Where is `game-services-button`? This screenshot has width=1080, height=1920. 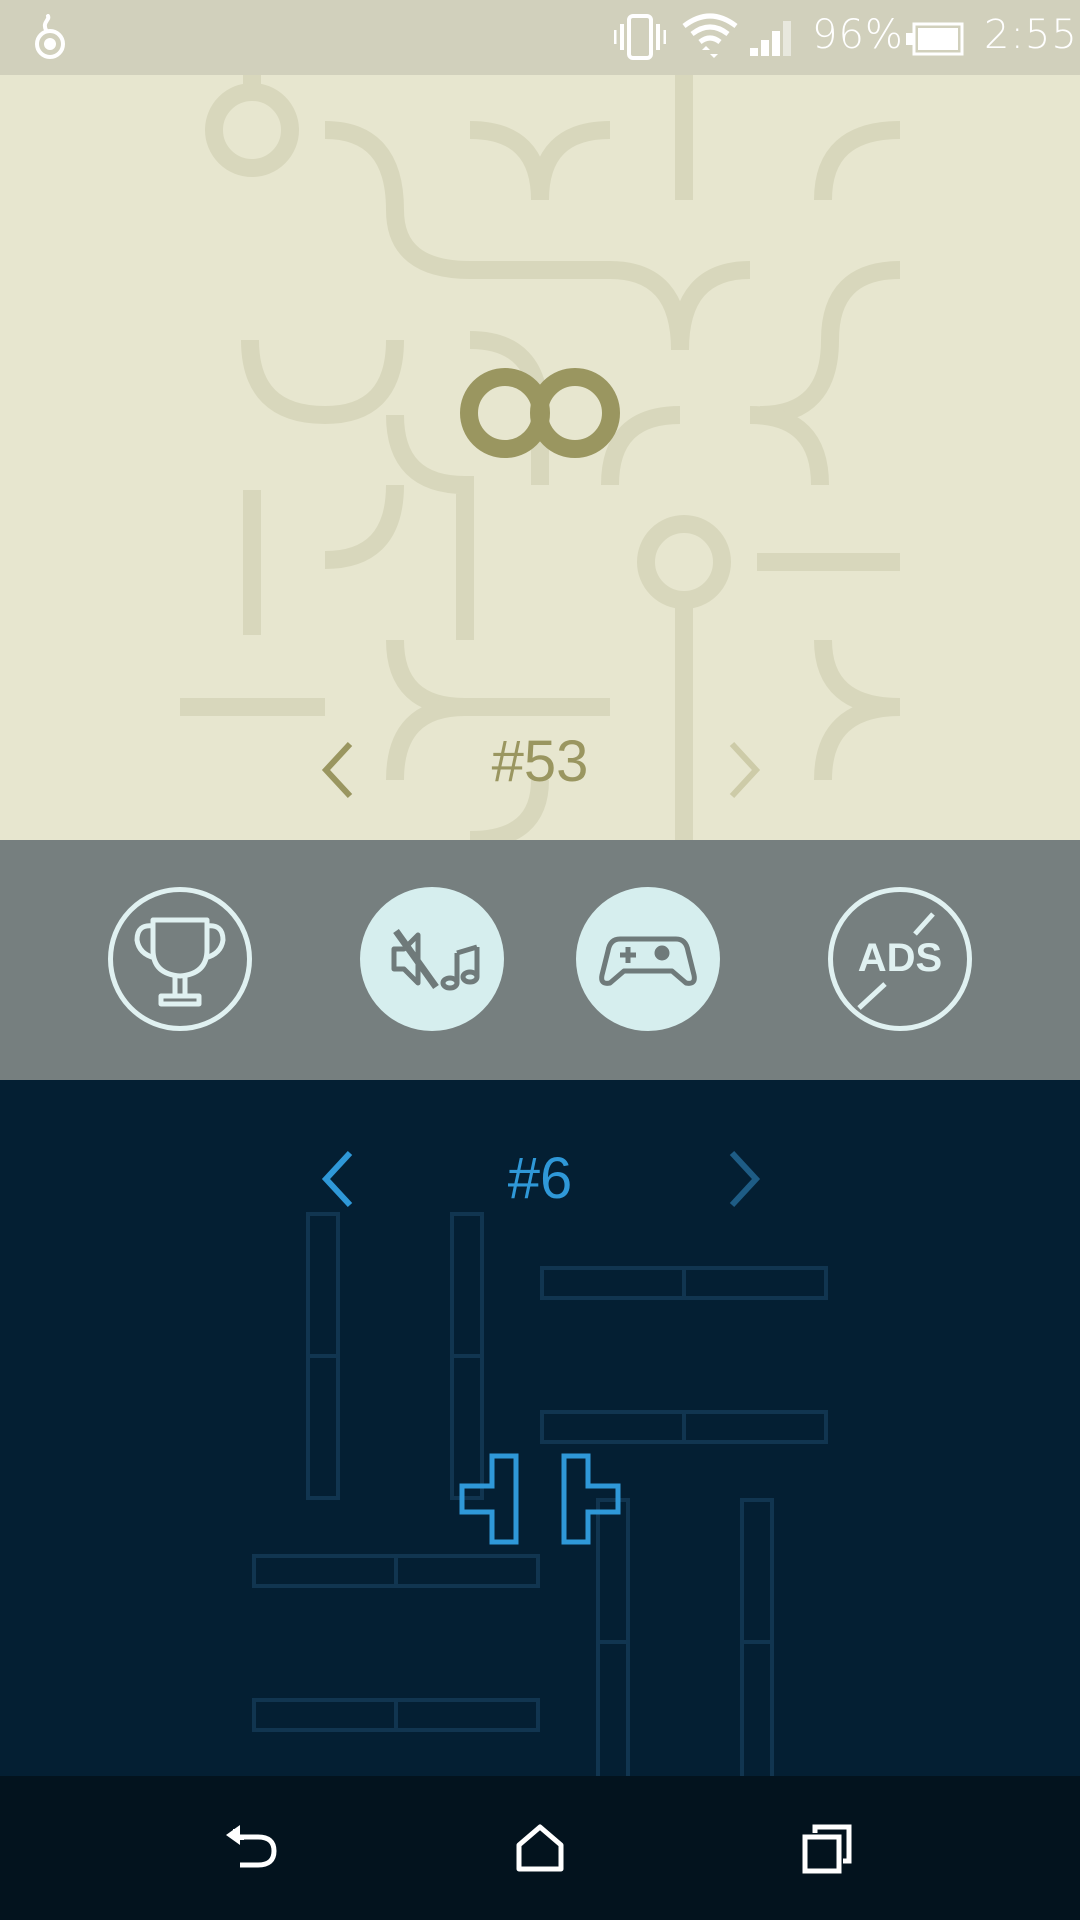 game-services-button is located at coordinates (648, 959).